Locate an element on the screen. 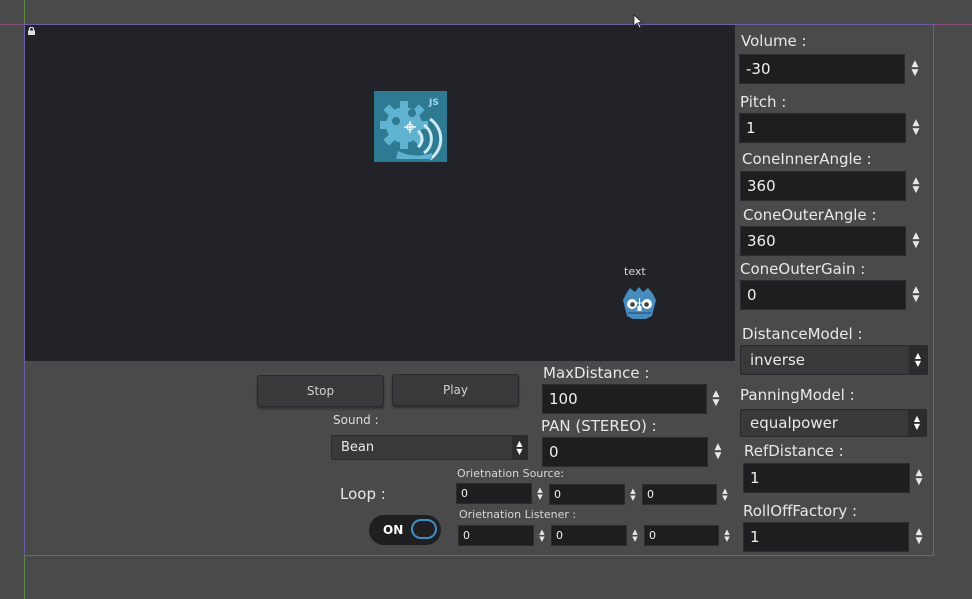 The height and width of the screenshot is (599, 972). svg-text: JS is located at coordinates (433, 103).